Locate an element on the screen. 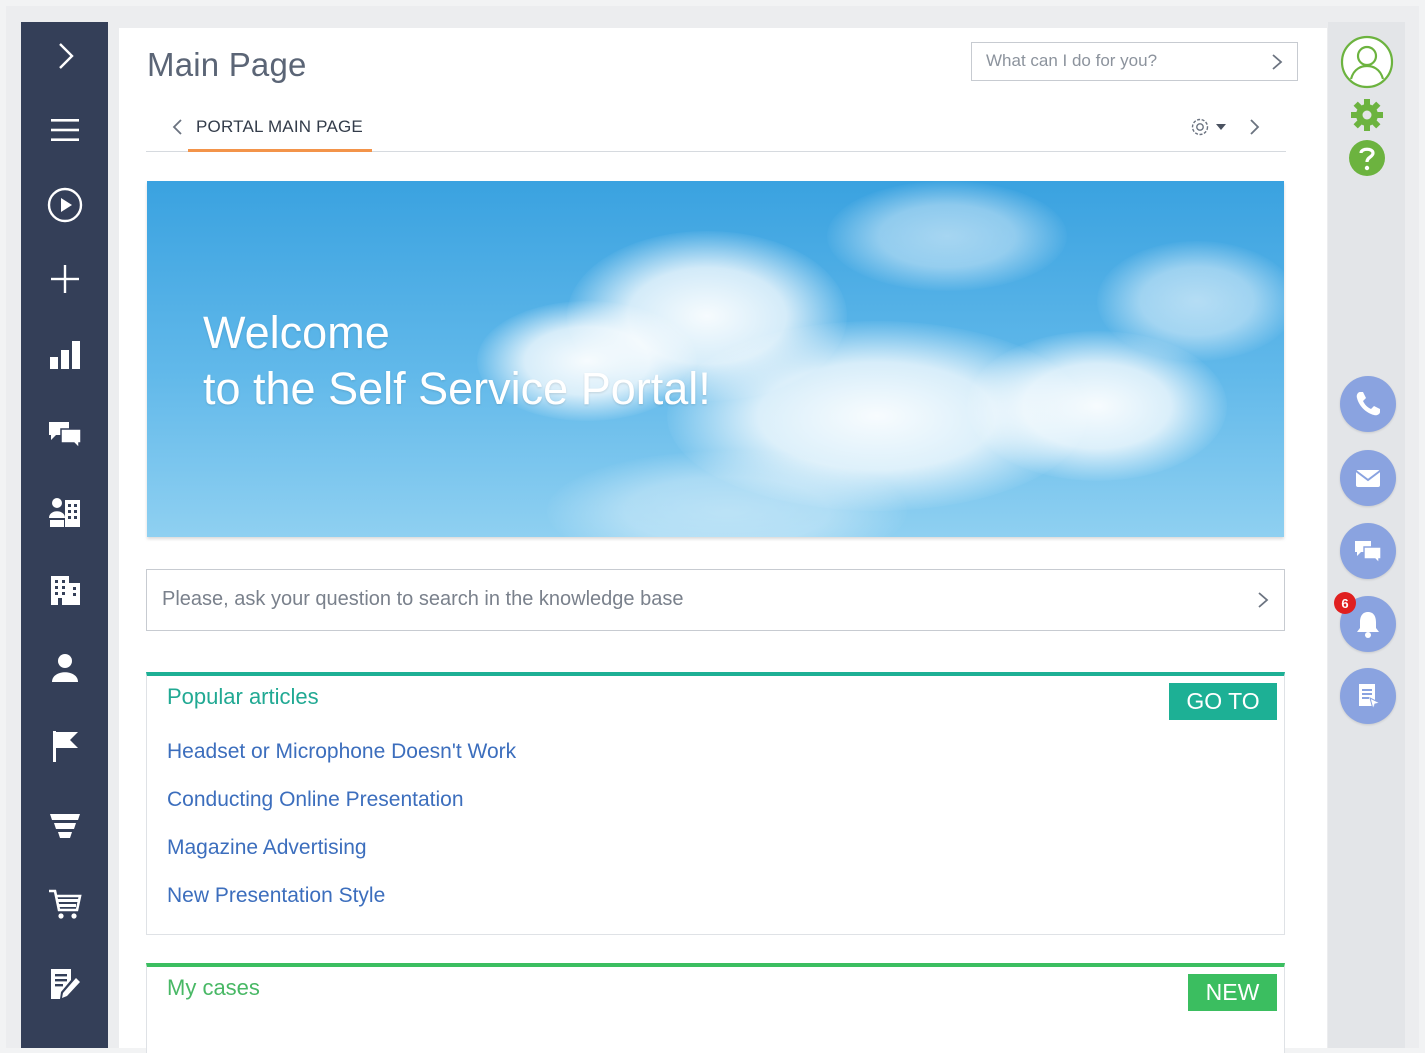 This screenshot has height=1053, width=1425. tab-portal-main-page: PORTAL MAIN PAGE is located at coordinates (280, 130).